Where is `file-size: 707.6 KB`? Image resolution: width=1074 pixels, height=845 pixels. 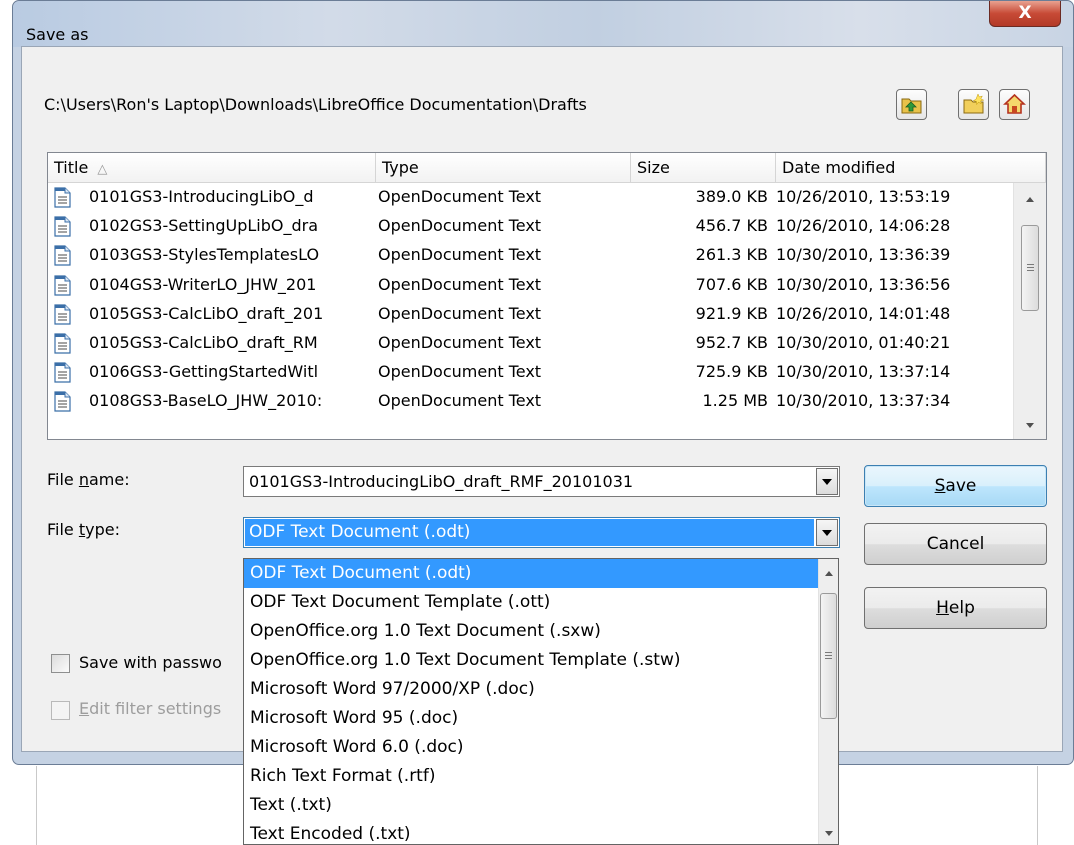
file-size: 707.6 KB is located at coordinates (731, 284).